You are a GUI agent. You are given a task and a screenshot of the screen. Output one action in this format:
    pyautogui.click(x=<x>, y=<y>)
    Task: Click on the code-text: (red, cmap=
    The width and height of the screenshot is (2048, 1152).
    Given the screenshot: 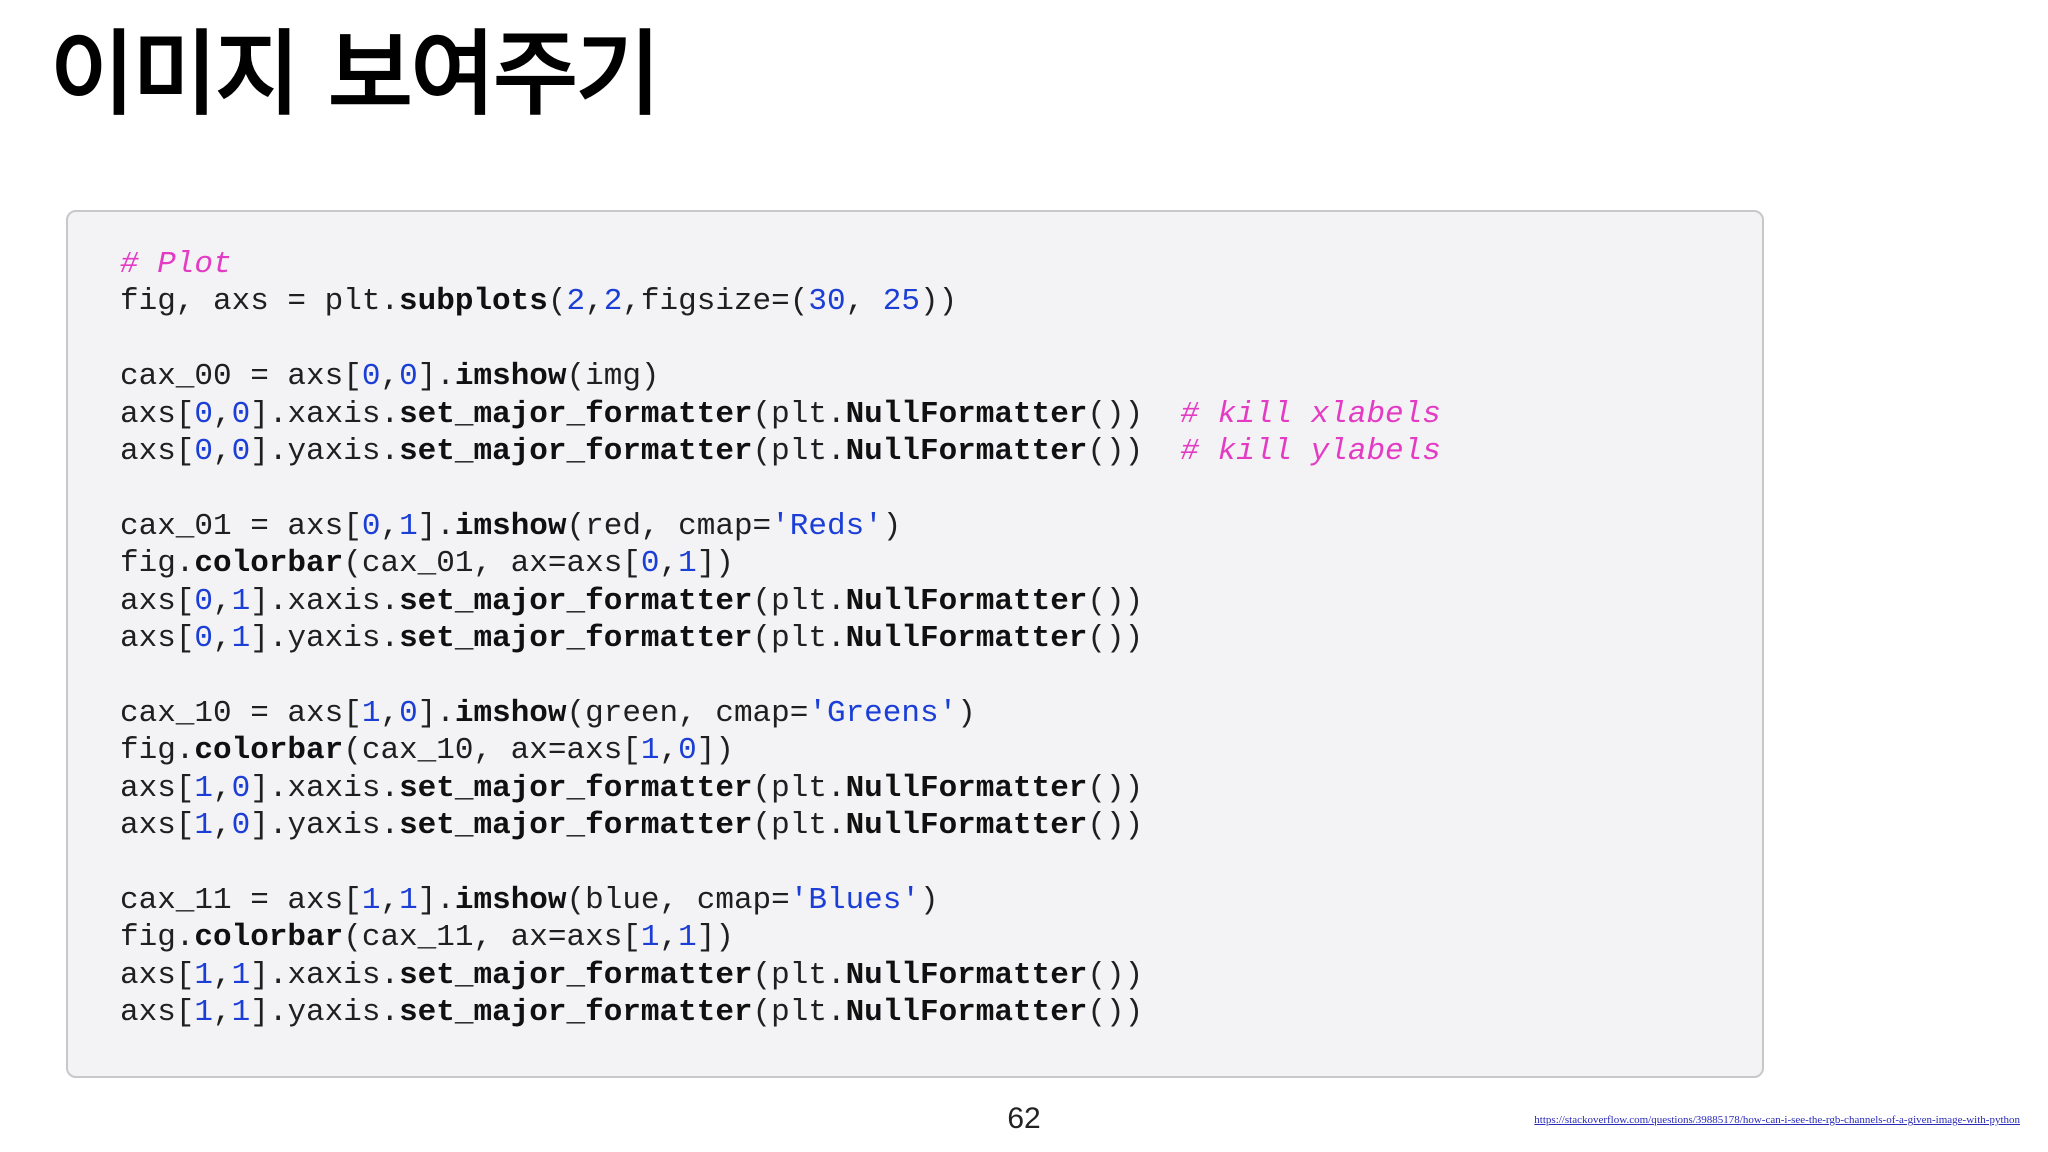 What is the action you would take?
    pyautogui.click(x=669, y=526)
    